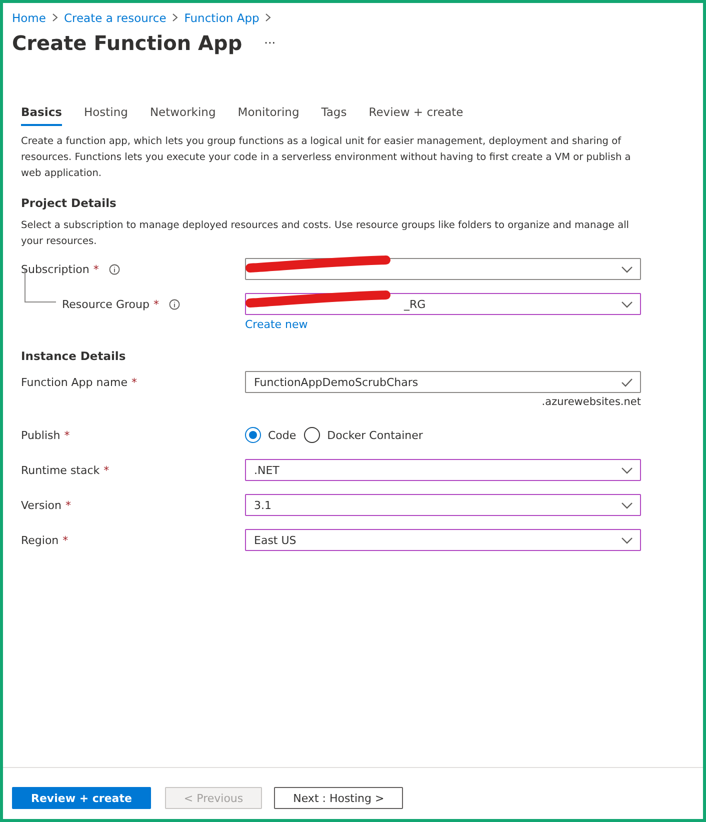 The image size is (706, 822). Describe the element at coordinates (40, 435) in the screenshot. I see `field-label: Publish` at that location.